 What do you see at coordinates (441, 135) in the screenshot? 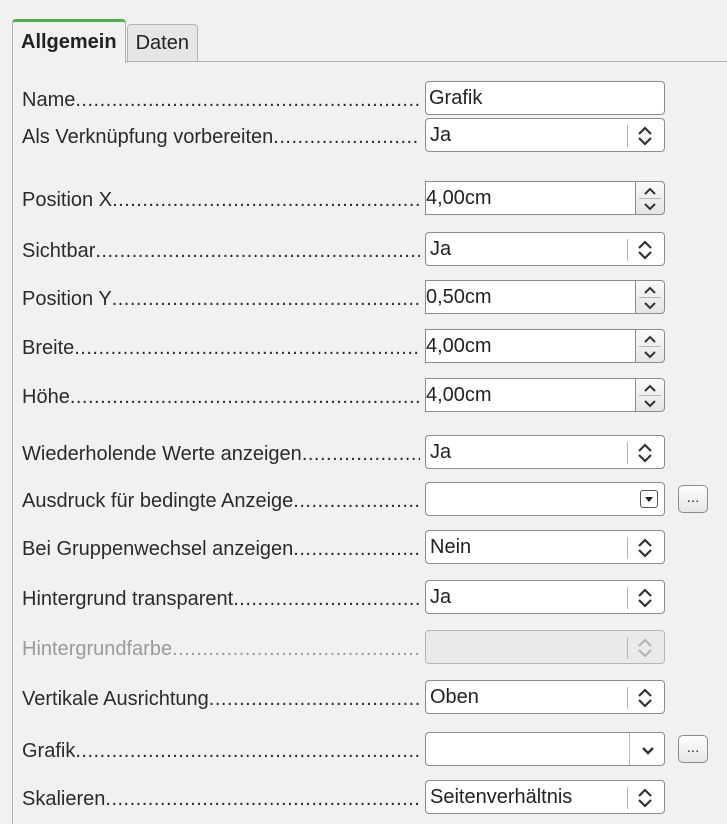
I see `link-value: Ja` at bounding box center [441, 135].